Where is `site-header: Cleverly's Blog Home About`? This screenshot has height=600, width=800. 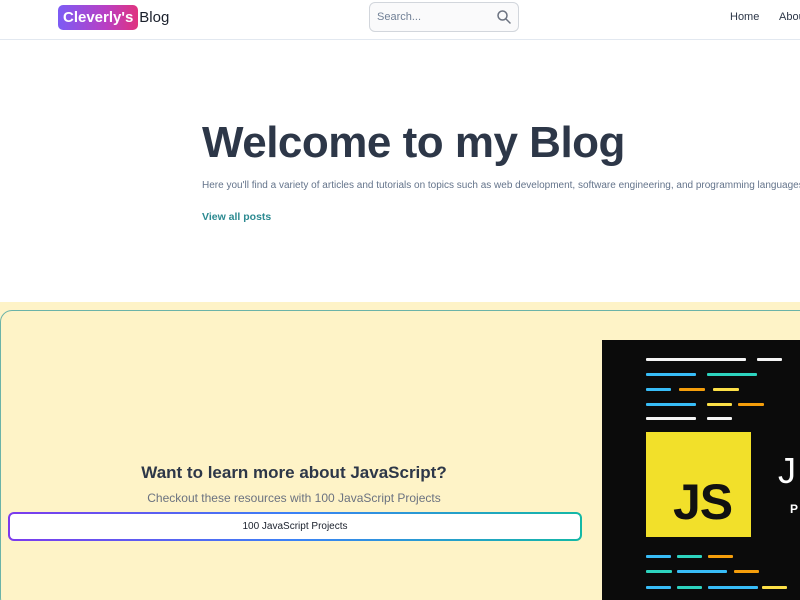 site-header: Cleverly's Blog Home About is located at coordinates (400, 20).